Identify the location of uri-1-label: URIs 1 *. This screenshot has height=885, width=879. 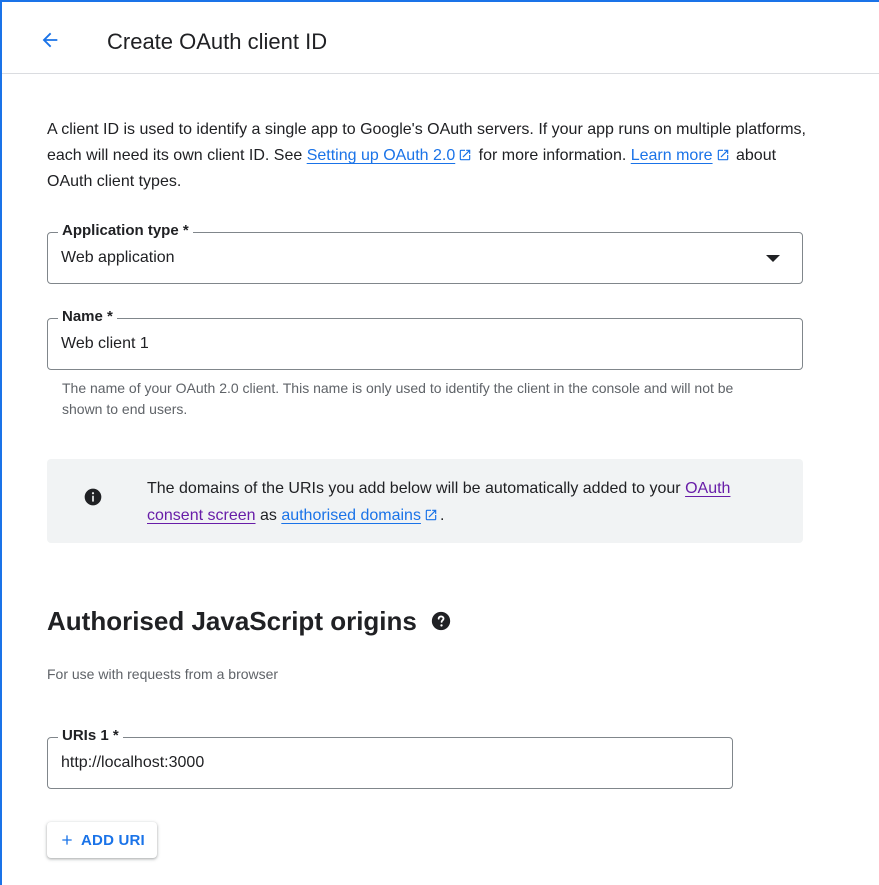
(90, 736).